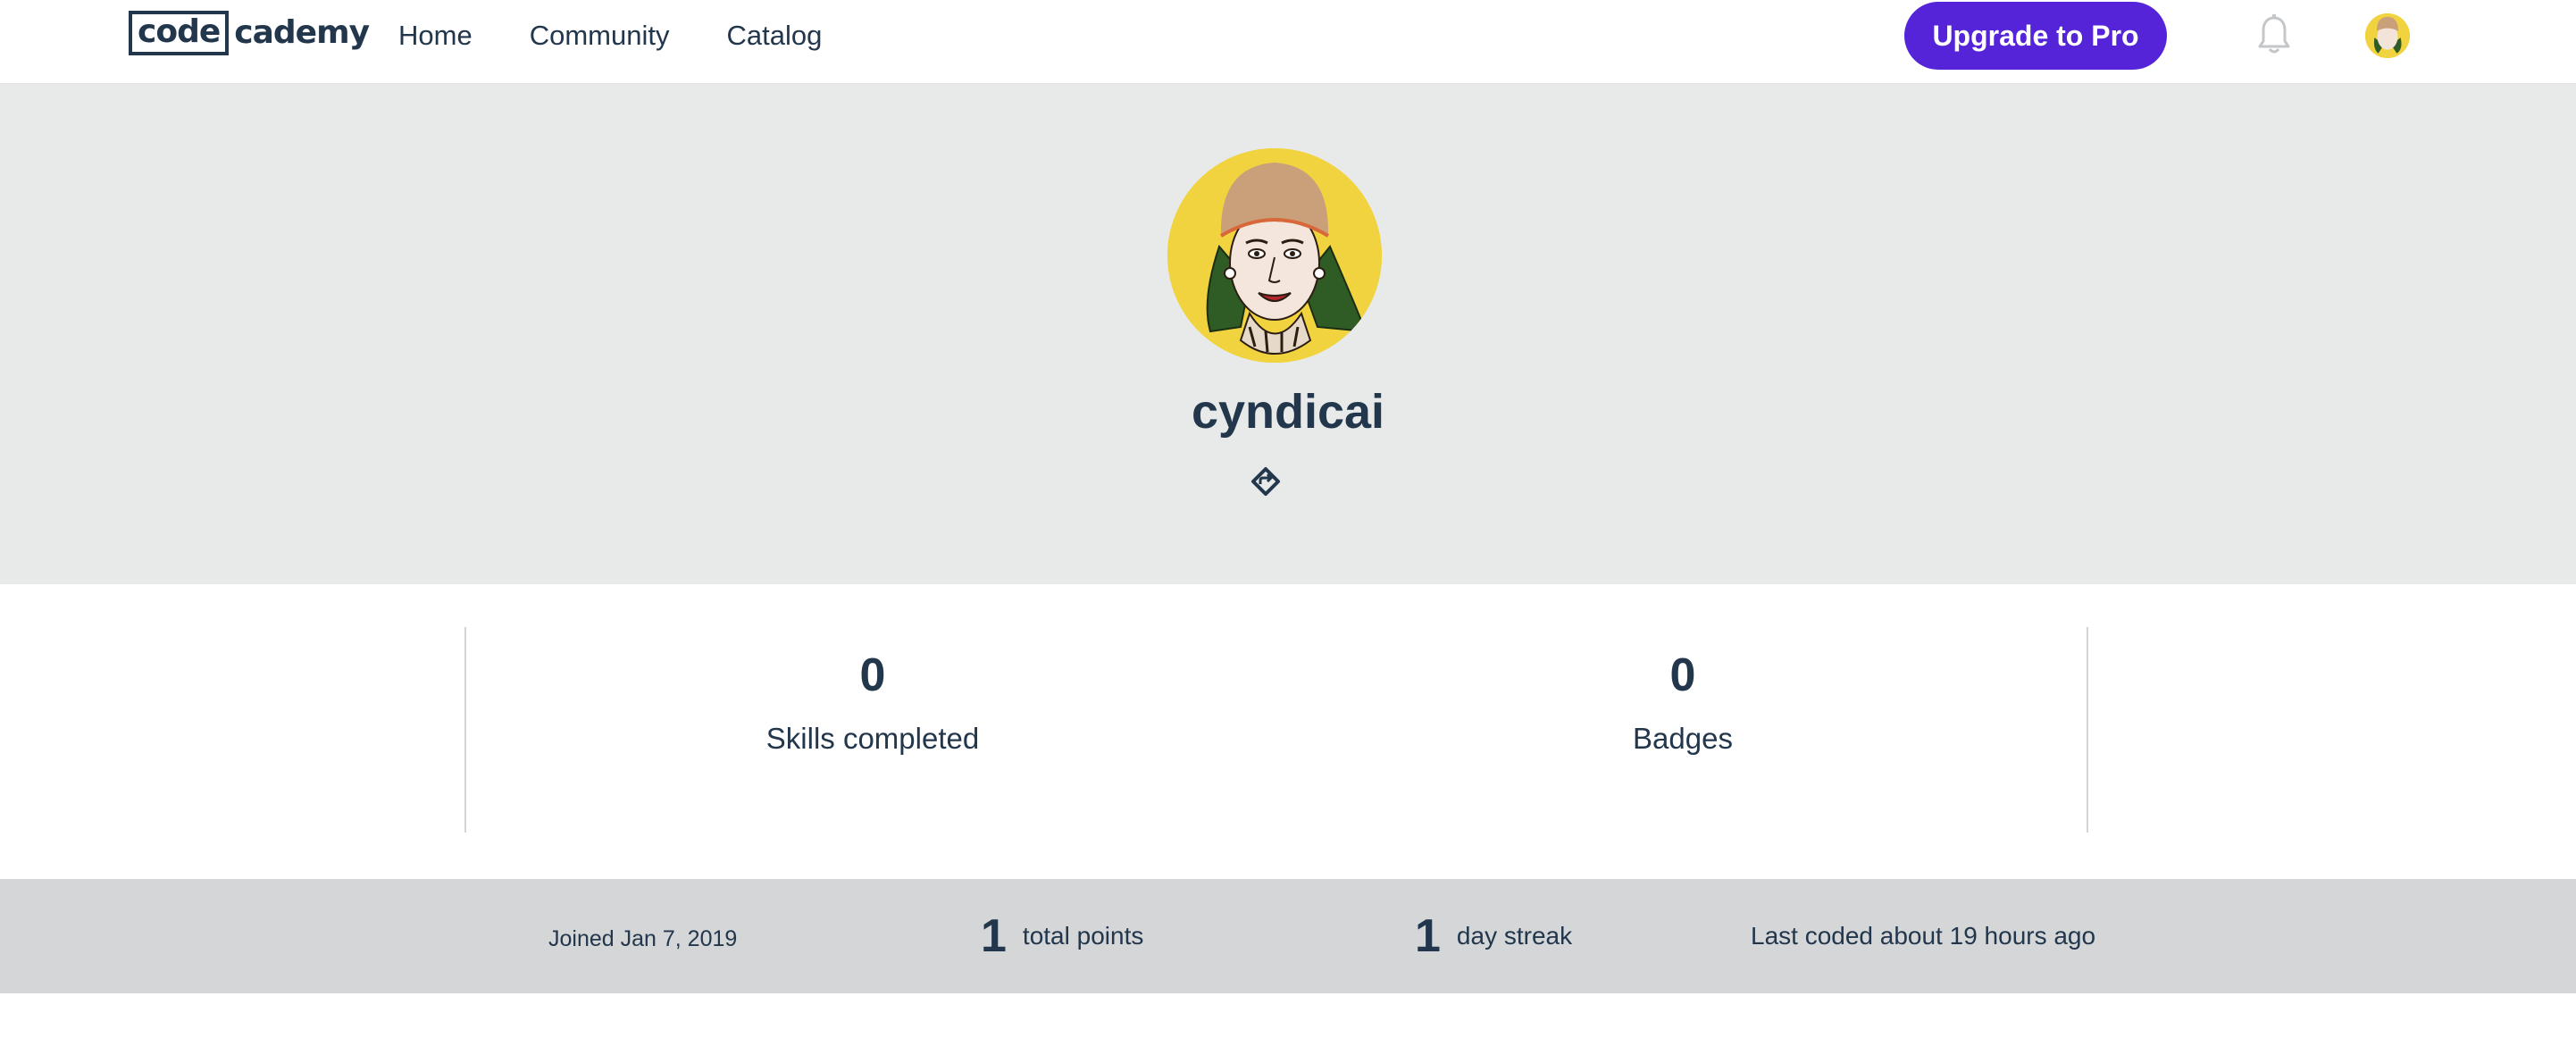  Describe the element at coordinates (1266, 481) in the screenshot. I see `share-icon` at that location.